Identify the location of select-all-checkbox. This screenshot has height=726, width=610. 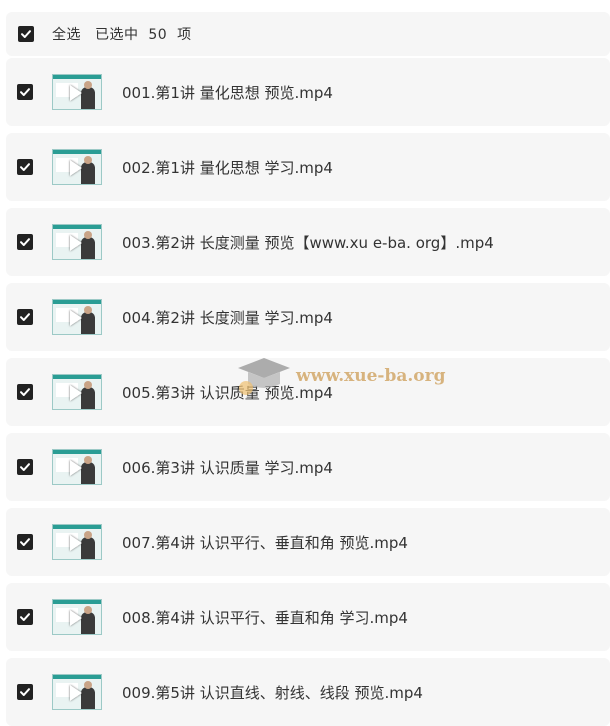
(26, 34).